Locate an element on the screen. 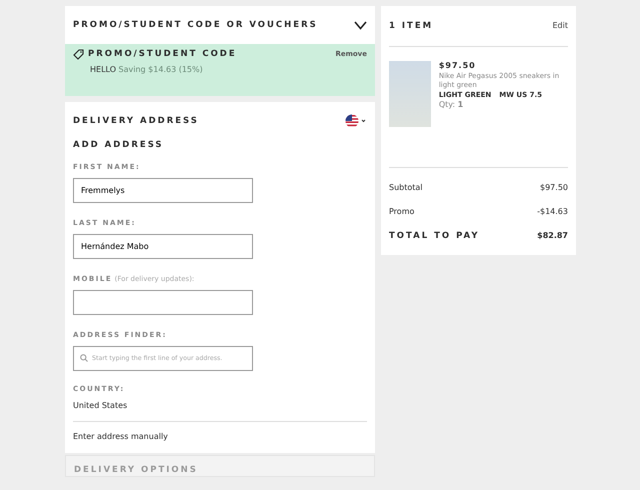  item-quantity: Qty: 1 is located at coordinates (451, 105).